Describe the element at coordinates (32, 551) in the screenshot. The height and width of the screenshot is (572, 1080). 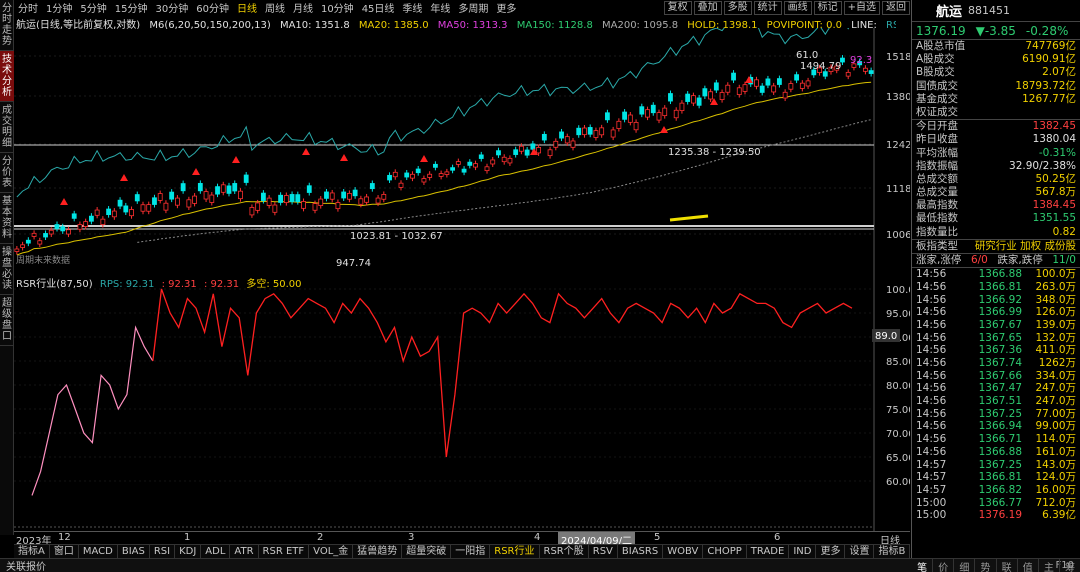
I see `indicator-tab-0: 指标A` at that location.